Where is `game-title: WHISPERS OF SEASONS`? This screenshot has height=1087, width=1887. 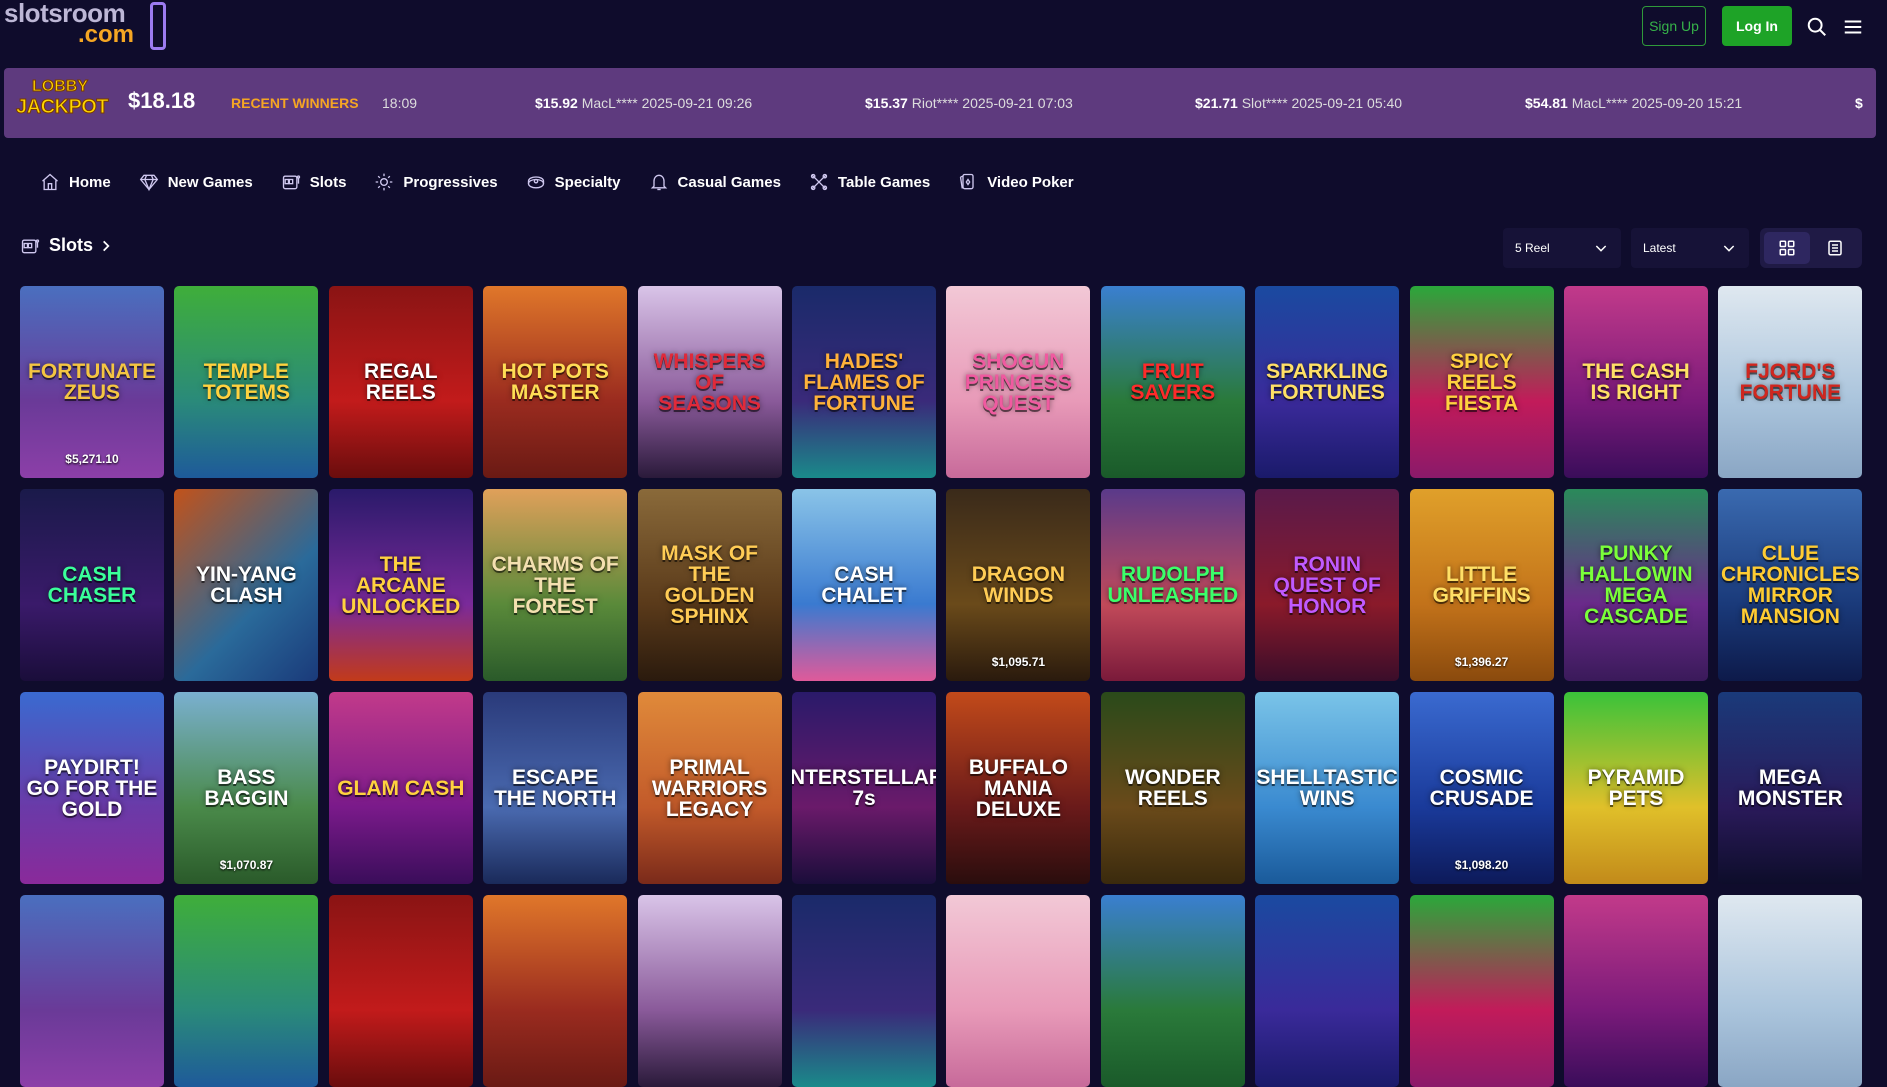 game-title: WHISPERS OF SEASONS is located at coordinates (709, 382).